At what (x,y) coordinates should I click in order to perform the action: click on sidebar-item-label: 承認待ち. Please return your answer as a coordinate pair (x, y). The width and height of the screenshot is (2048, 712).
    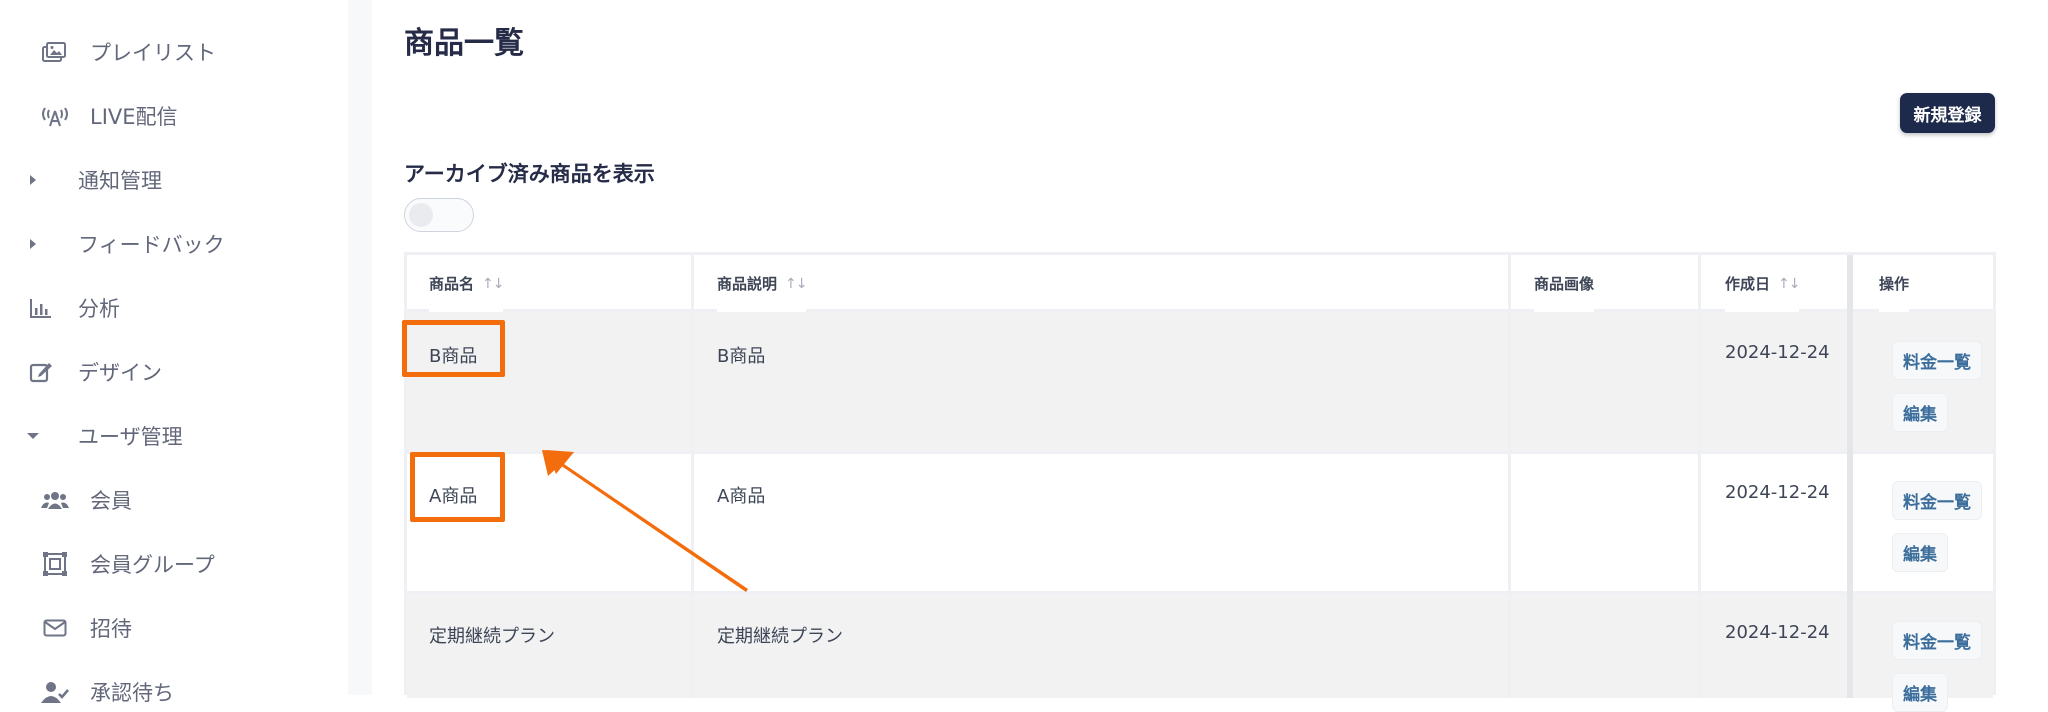
    Looking at the image, I should click on (132, 693).